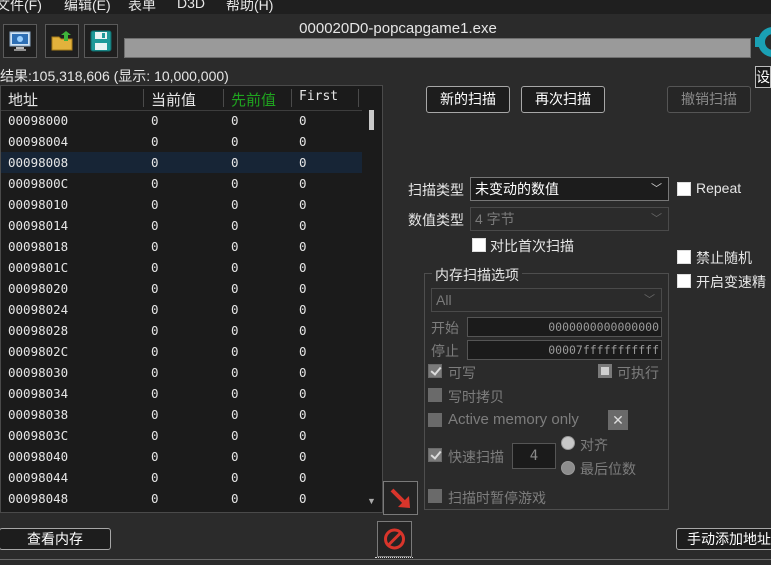  I want to click on add-to-addresslist-button, so click(400, 498).